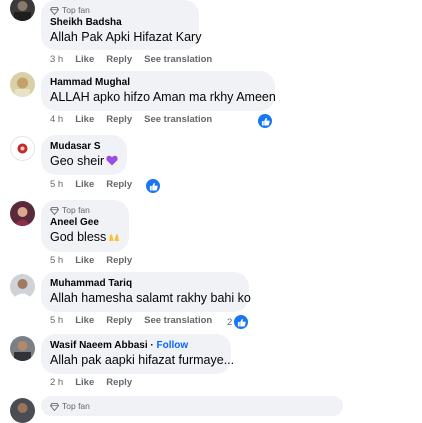 This screenshot has width=422, height=423. Describe the element at coordinates (145, 283) in the screenshot. I see `comment-author: Muhammad Tariq` at that location.